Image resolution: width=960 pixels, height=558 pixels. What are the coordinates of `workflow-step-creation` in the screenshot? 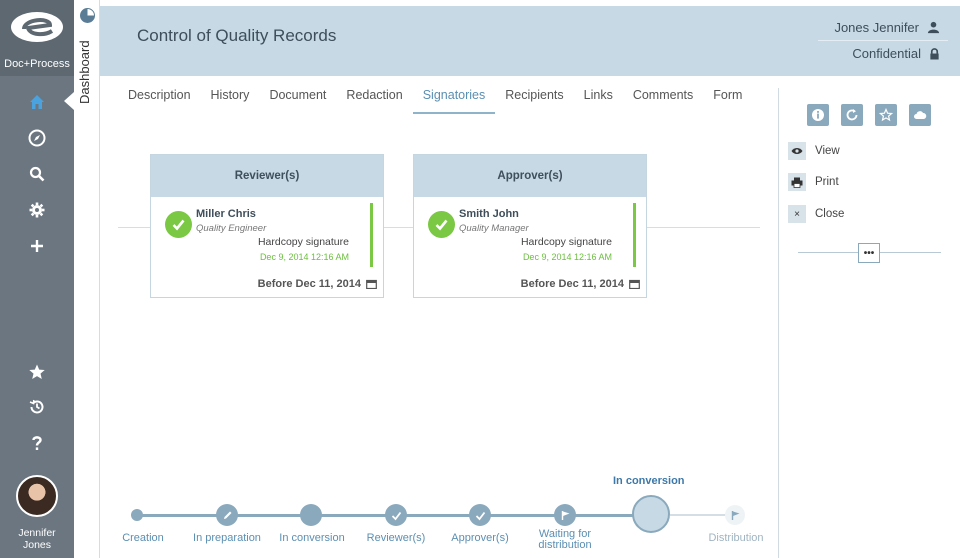 It's located at (137, 515).